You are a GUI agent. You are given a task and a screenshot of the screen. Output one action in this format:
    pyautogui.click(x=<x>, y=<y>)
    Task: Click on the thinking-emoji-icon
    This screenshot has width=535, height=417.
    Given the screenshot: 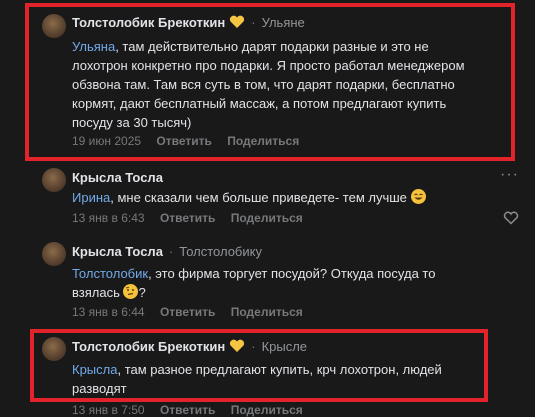 What is the action you would take?
    pyautogui.click(x=131, y=291)
    